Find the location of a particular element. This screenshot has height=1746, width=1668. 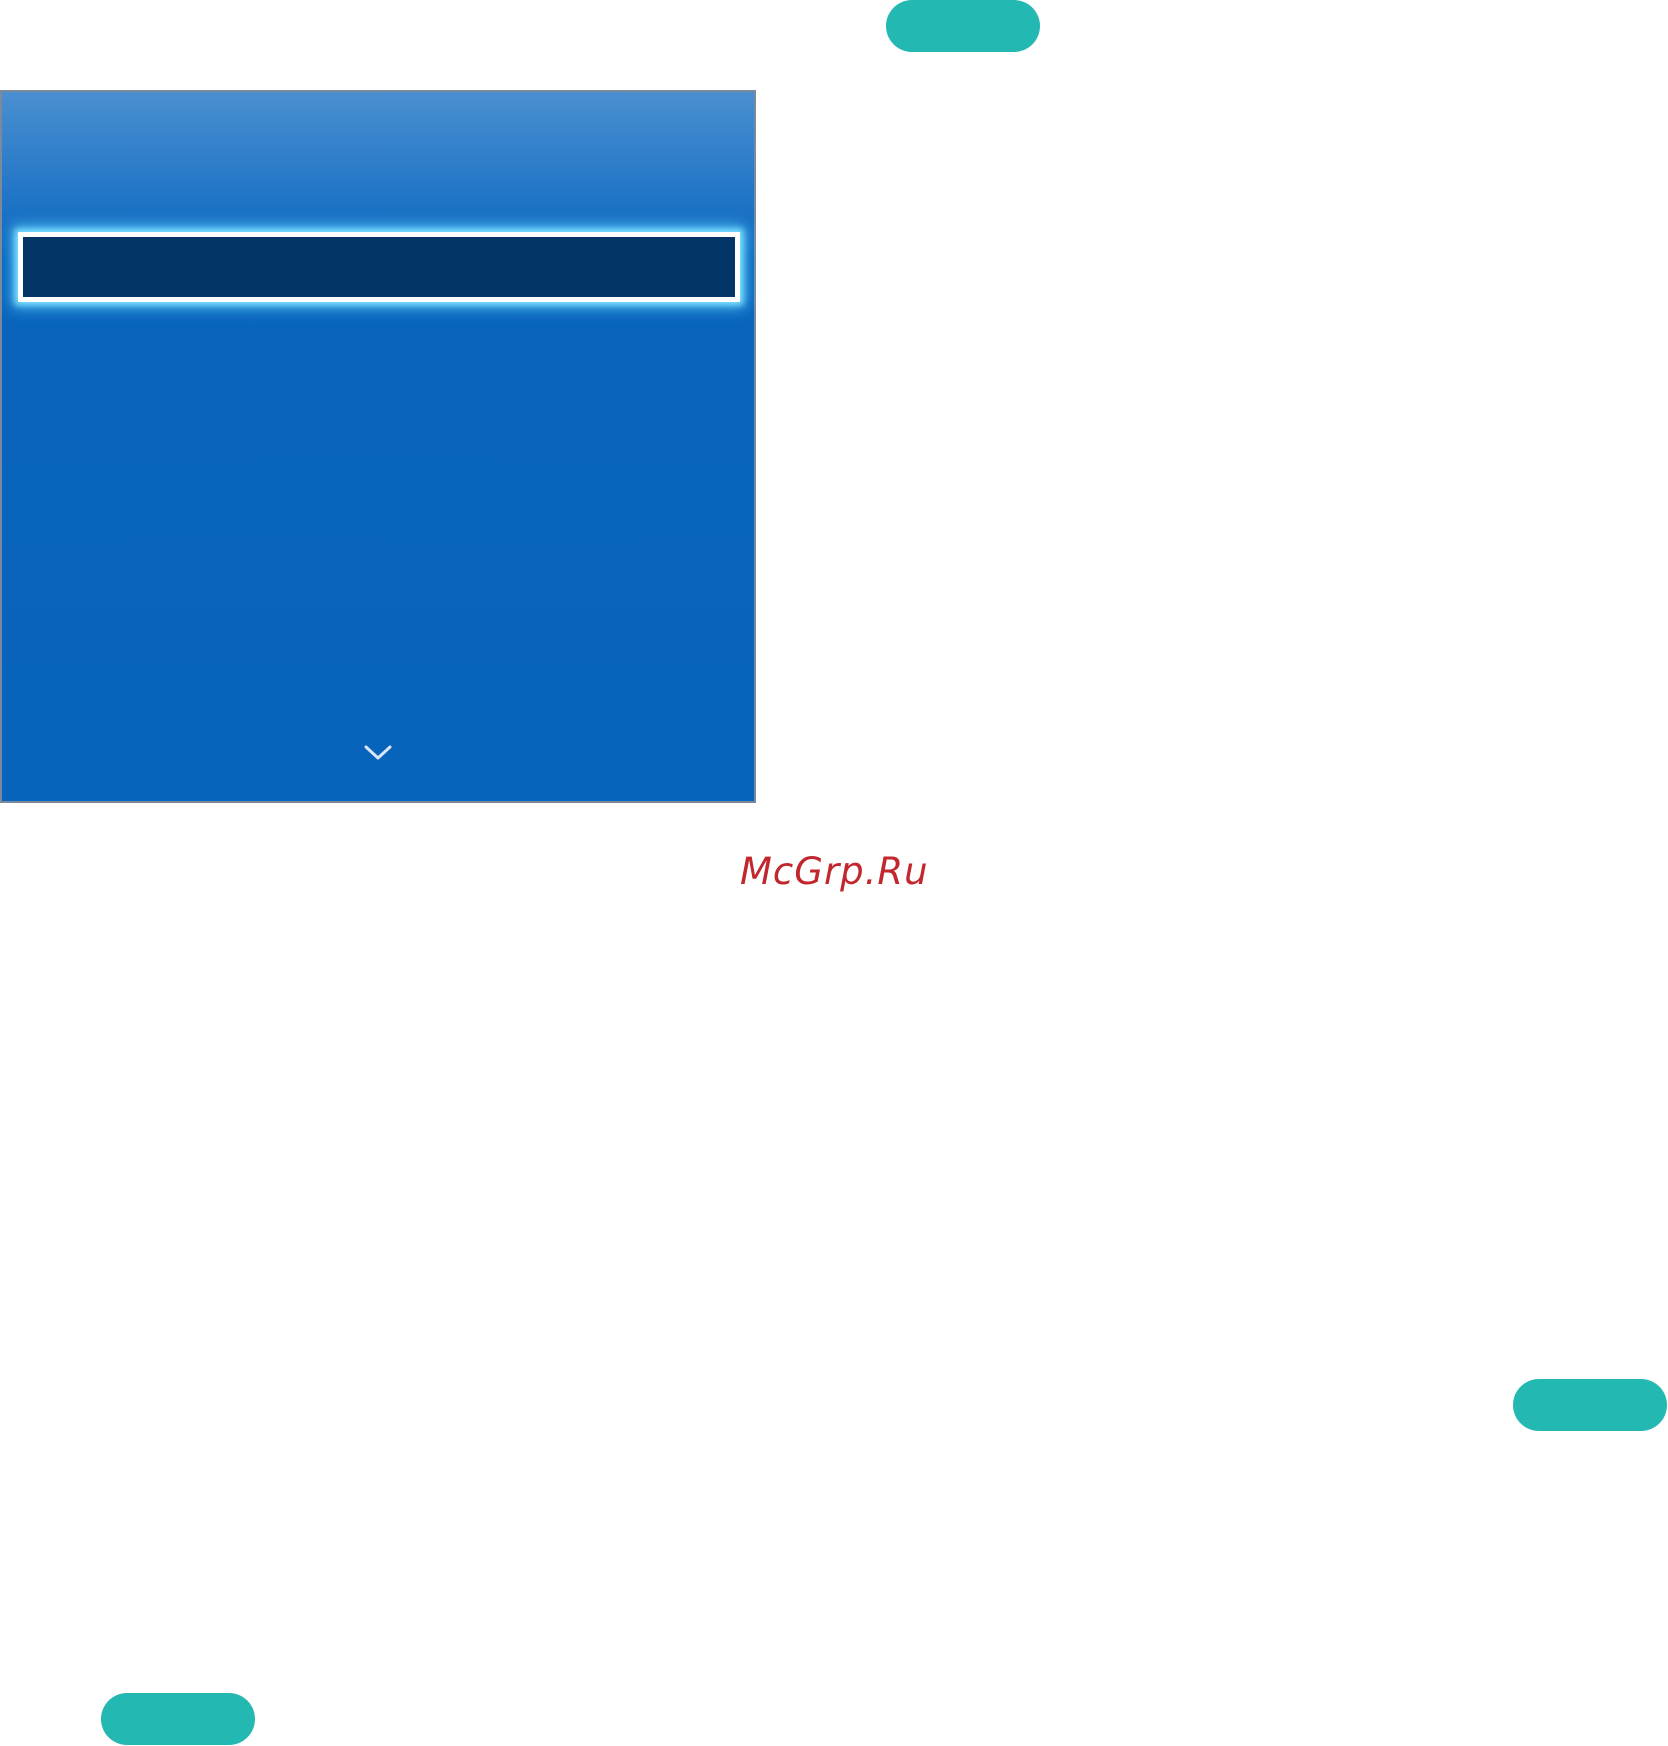

menu-item-selected is located at coordinates (379, 267).